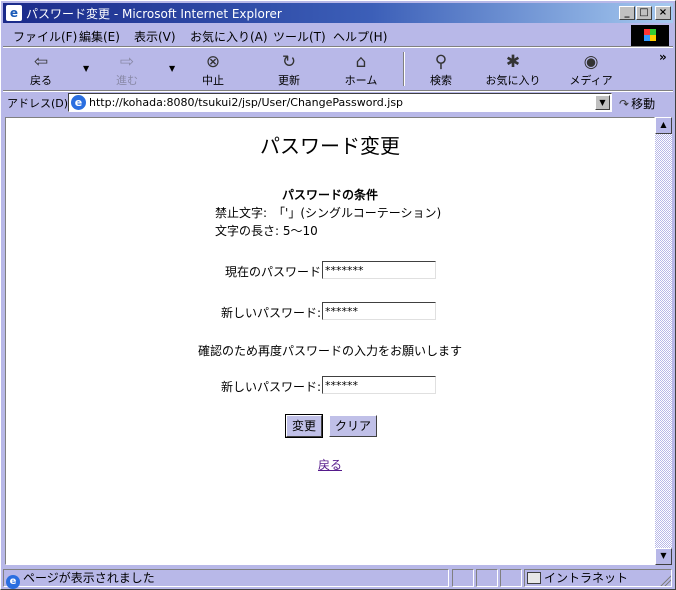 The width and height of the screenshot is (676, 590). I want to click on stop-icon: ⊗, so click(213, 62).